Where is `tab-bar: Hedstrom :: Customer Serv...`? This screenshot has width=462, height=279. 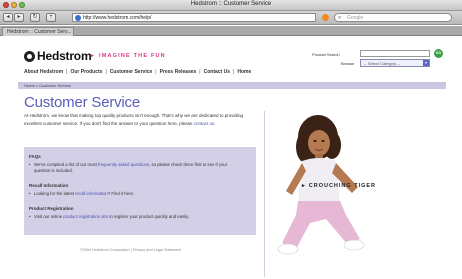 tab-bar: Hedstrom :: Customer Serv... is located at coordinates (231, 31).